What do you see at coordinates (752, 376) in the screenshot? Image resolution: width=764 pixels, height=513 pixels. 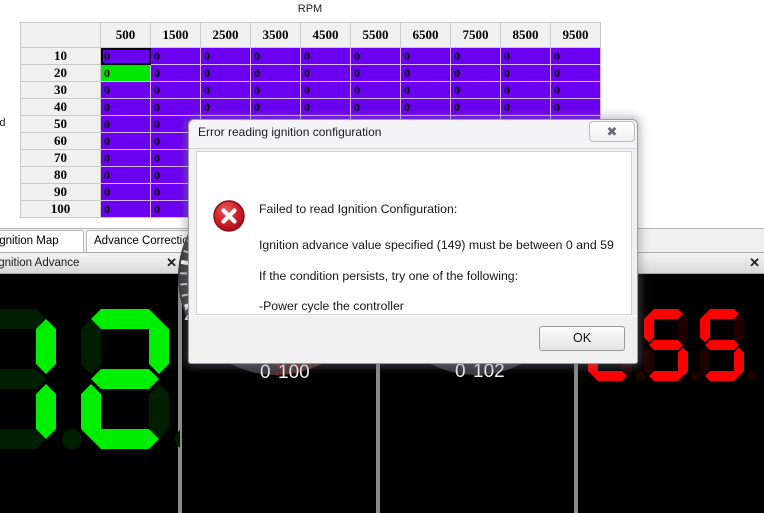 I see `decimal-point` at bounding box center [752, 376].